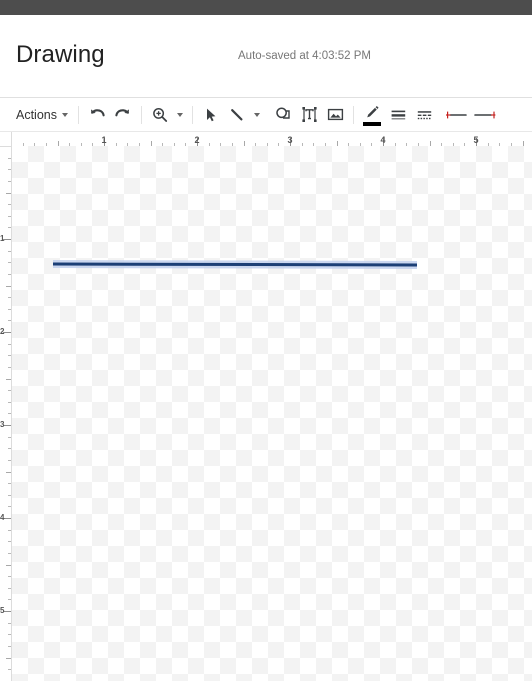  I want to click on actions-menu: Actions, so click(42, 115).